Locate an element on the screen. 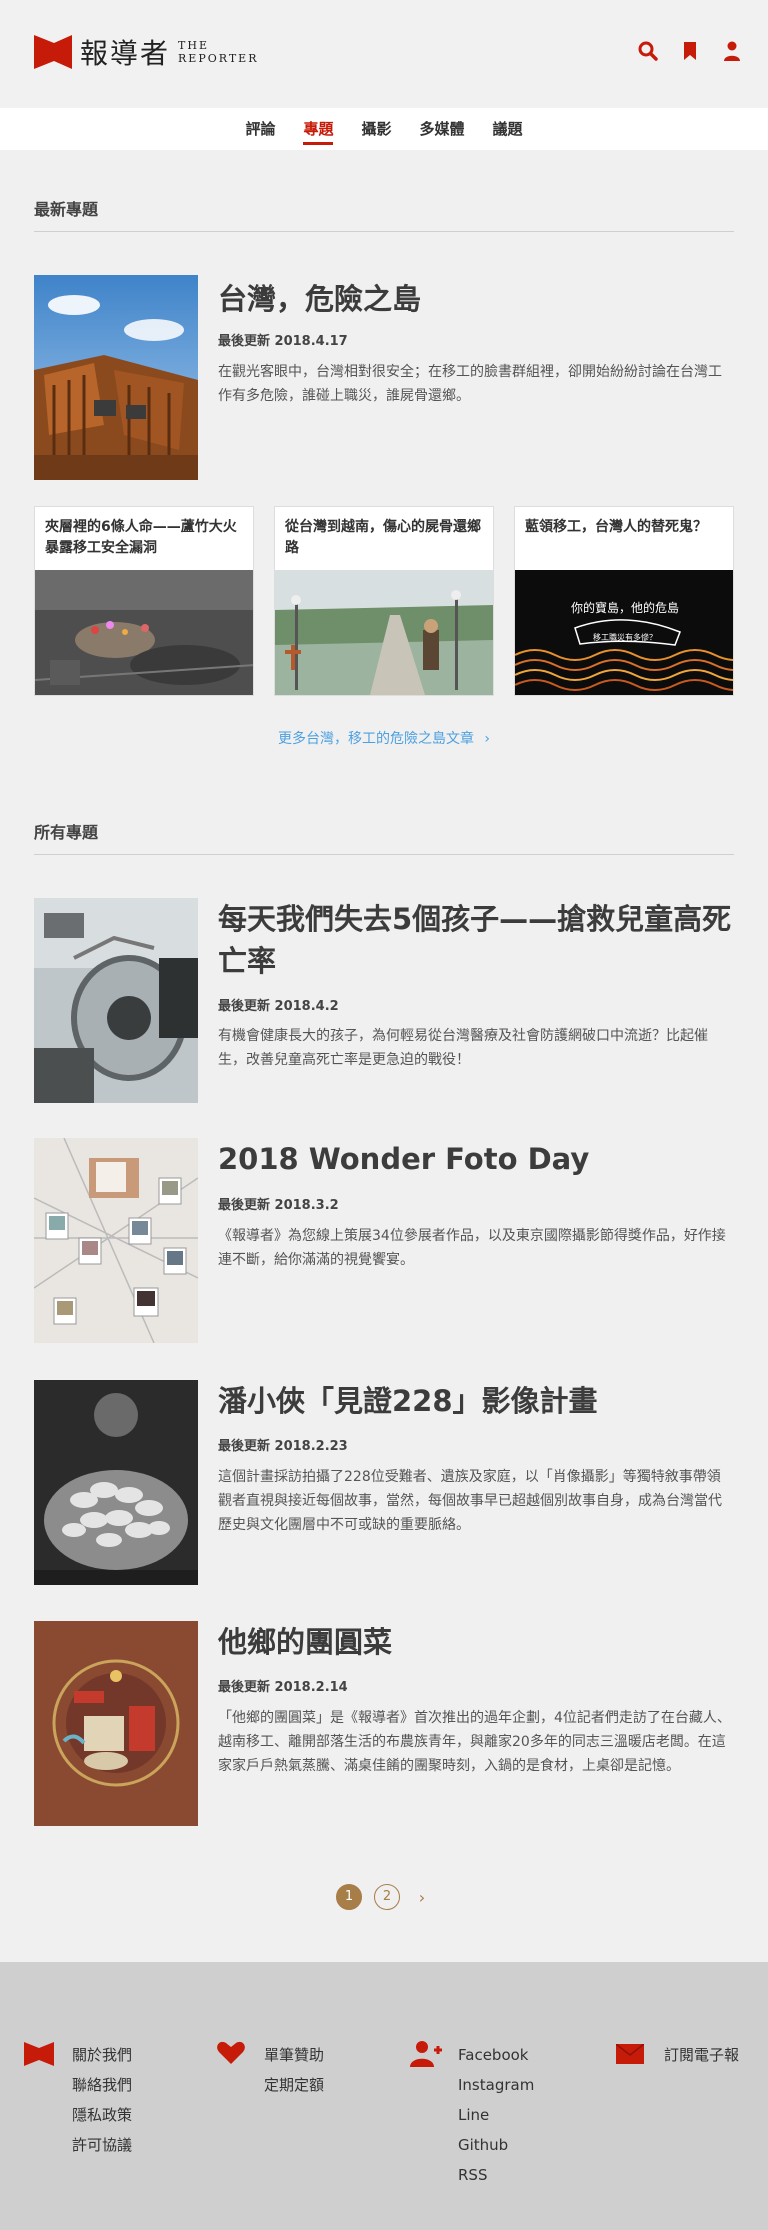 The height and width of the screenshot is (2230, 768). footer-link-about: 關於我們 is located at coordinates (102, 2055).